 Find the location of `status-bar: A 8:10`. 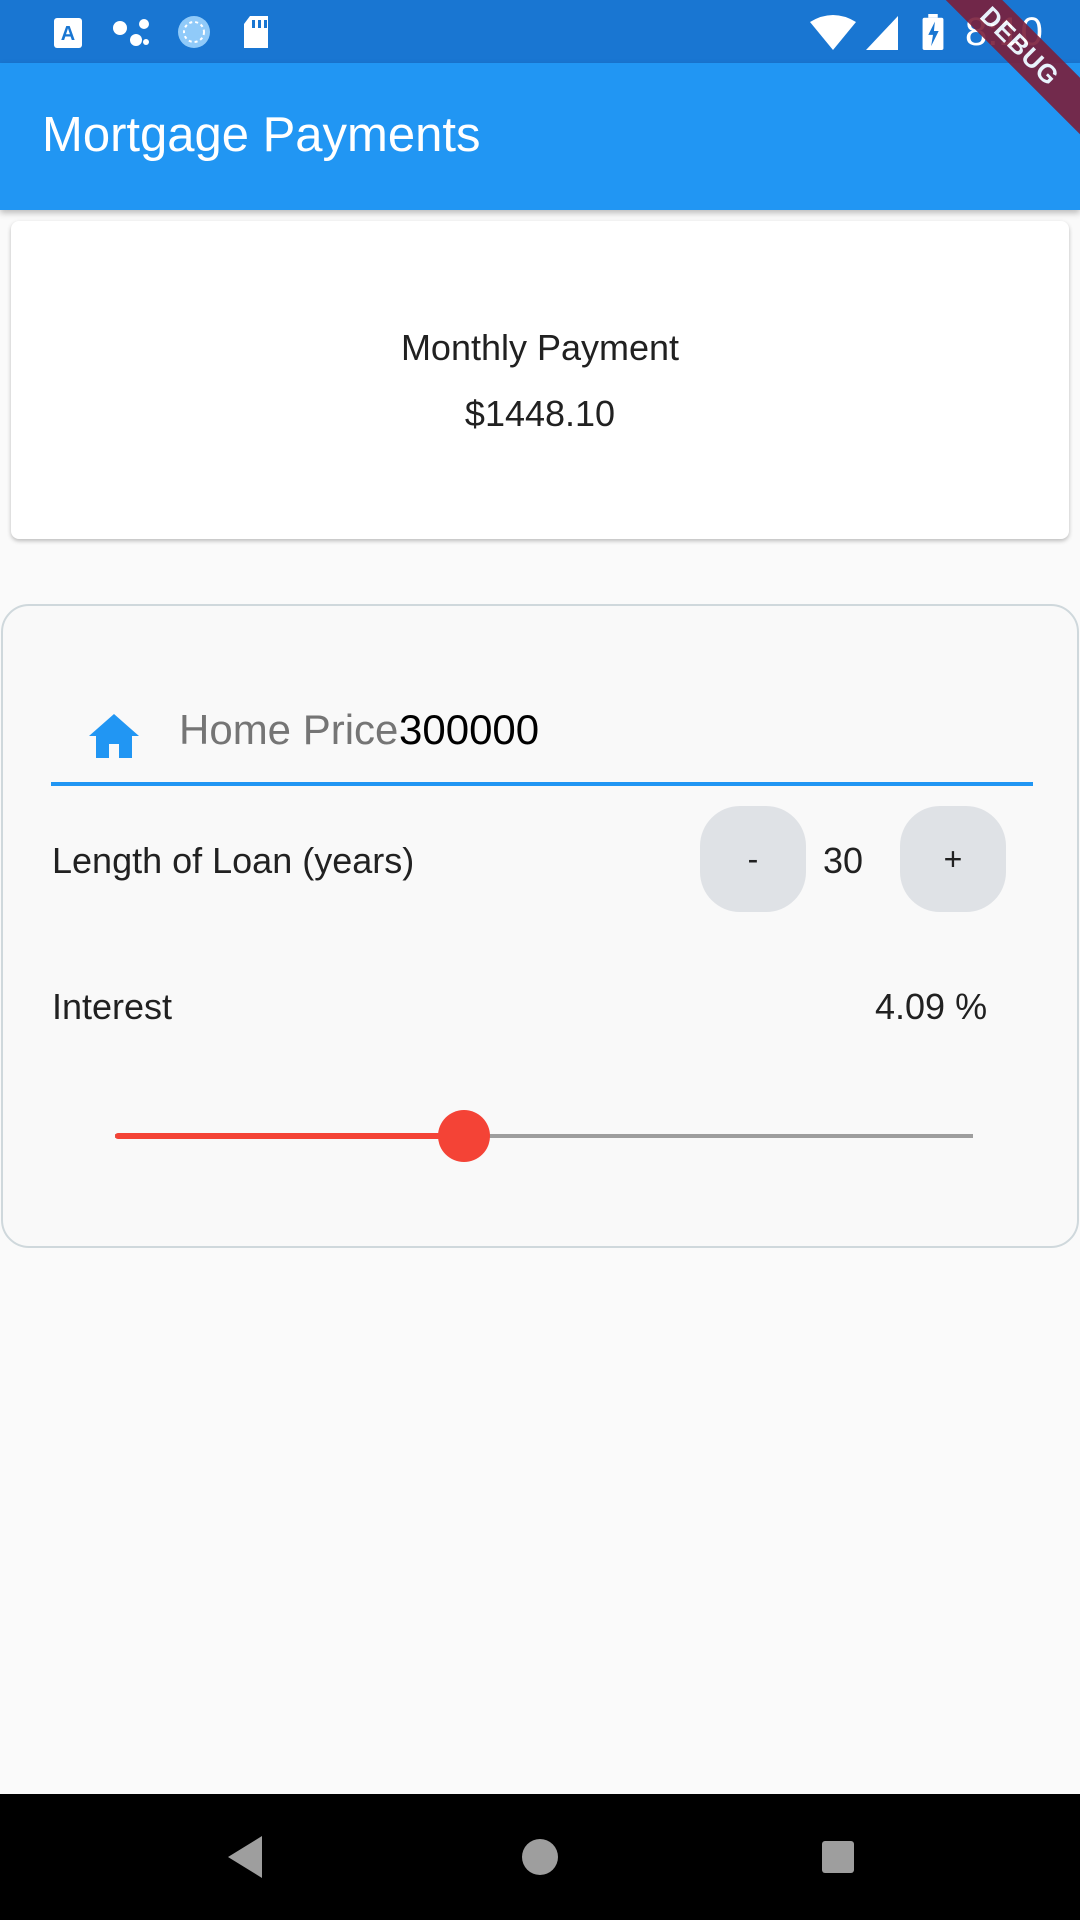

status-bar: A 8:10 is located at coordinates (540, 31).